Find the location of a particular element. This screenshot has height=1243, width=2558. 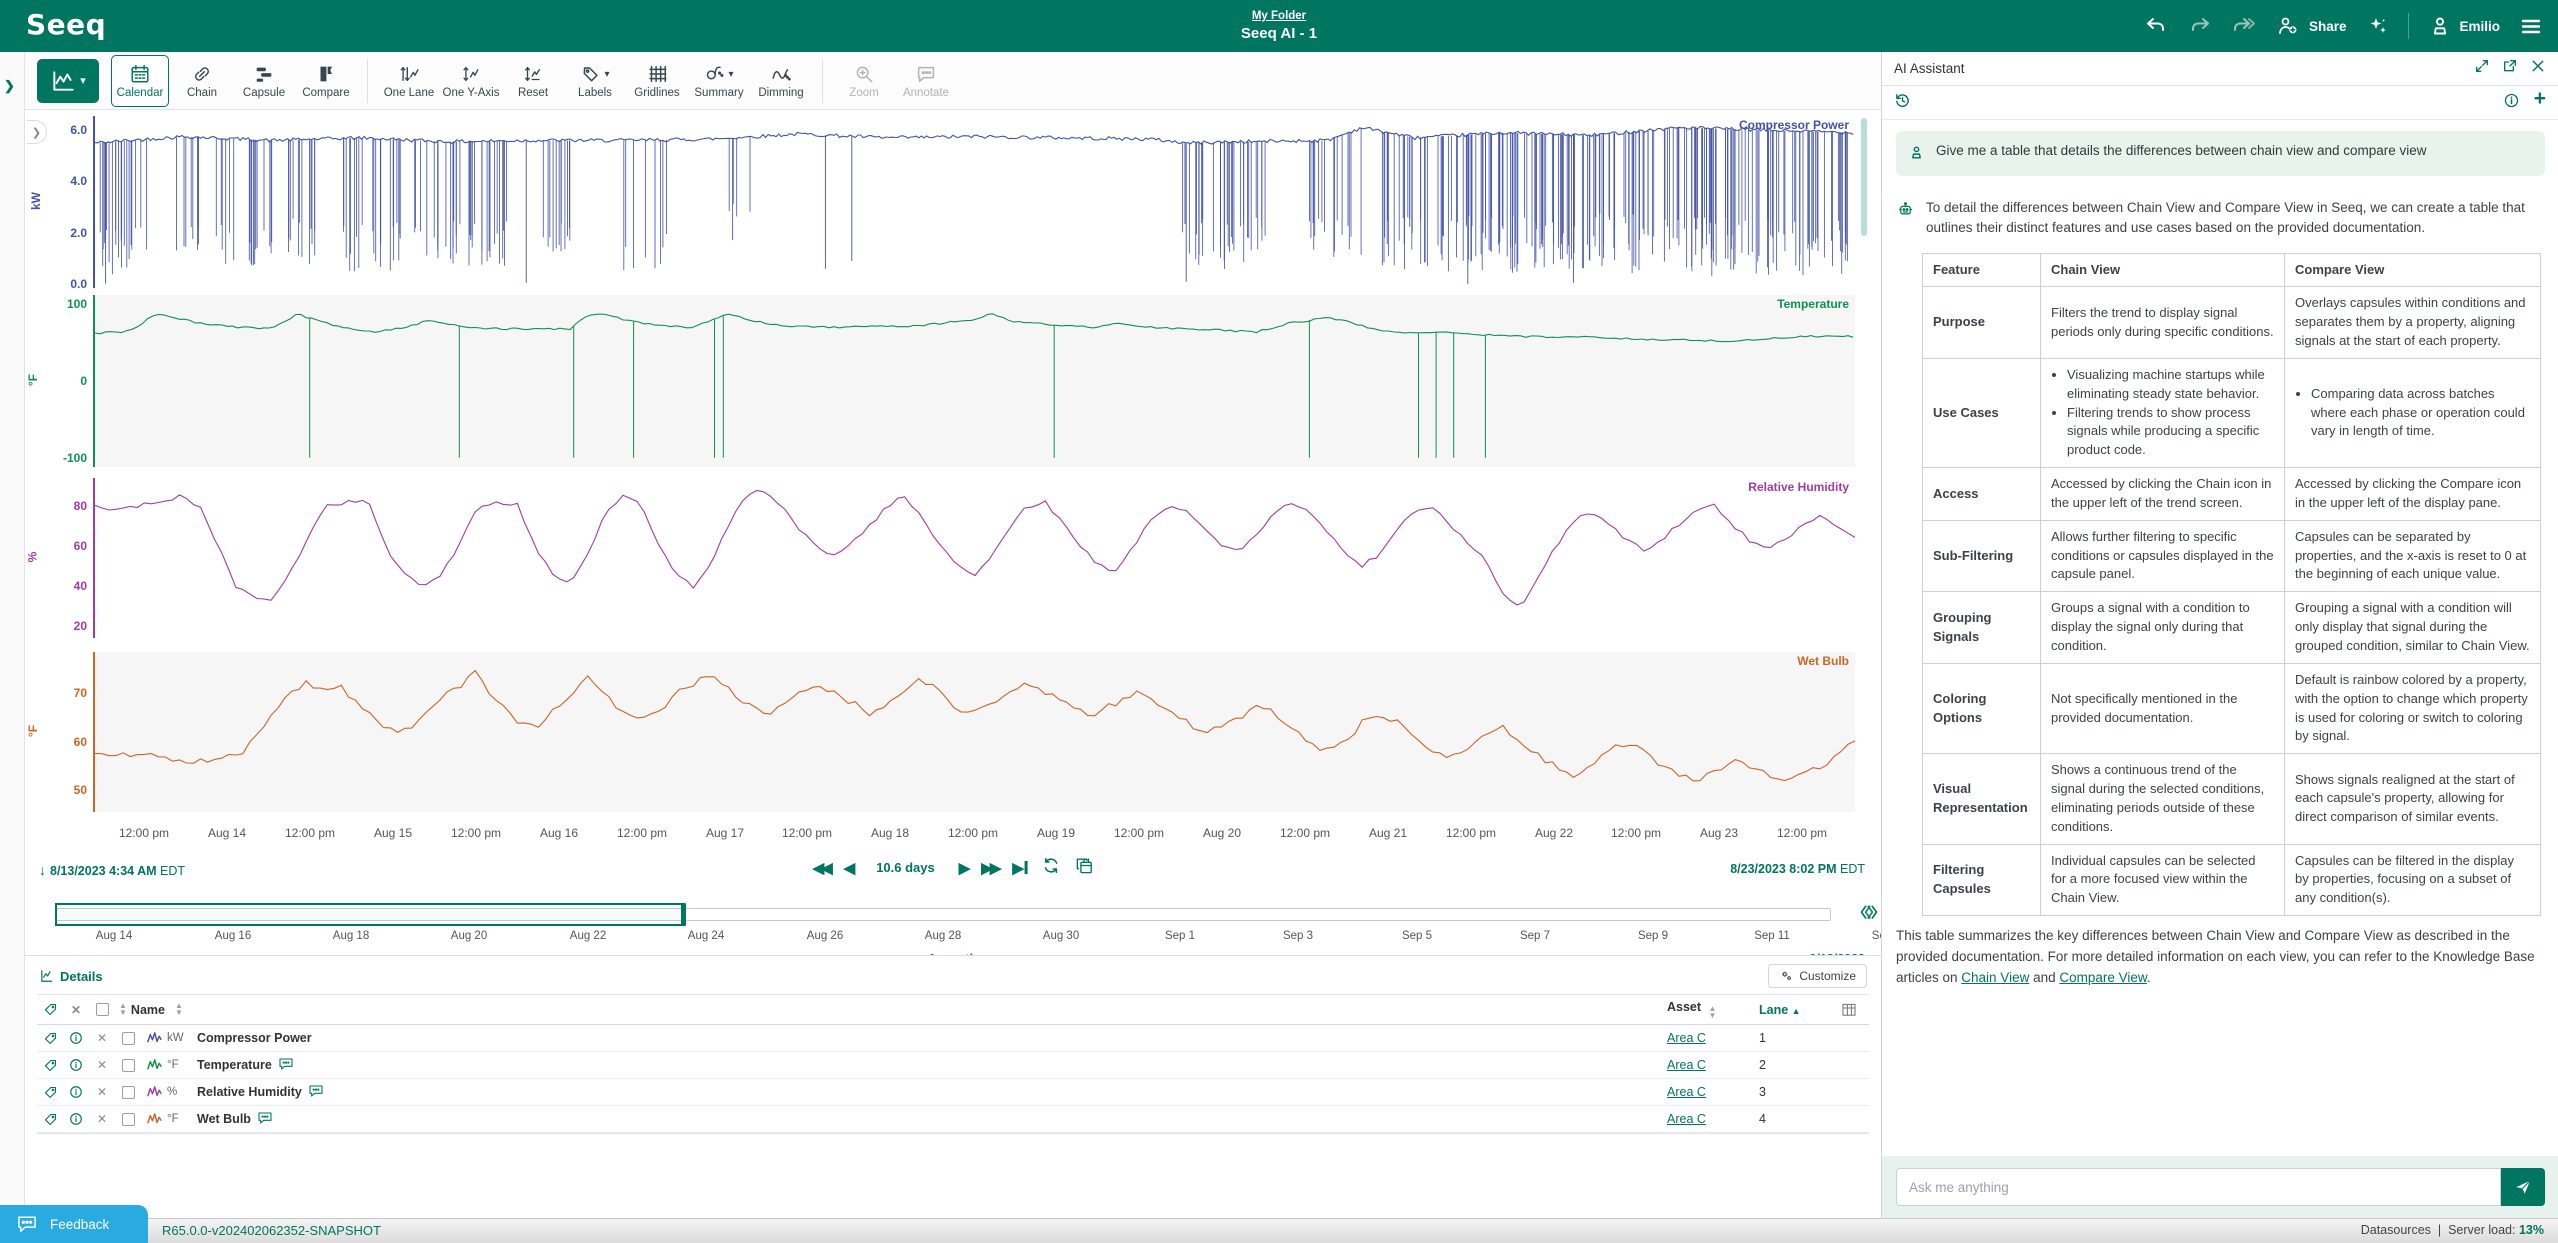

range-slider-selection is located at coordinates (371, 914).